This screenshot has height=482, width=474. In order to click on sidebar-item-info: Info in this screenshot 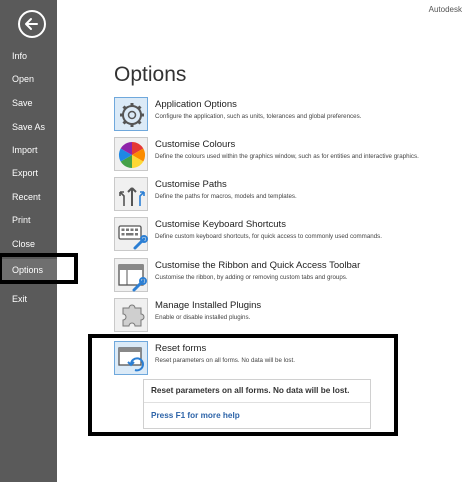, I will do `click(28, 56)`.